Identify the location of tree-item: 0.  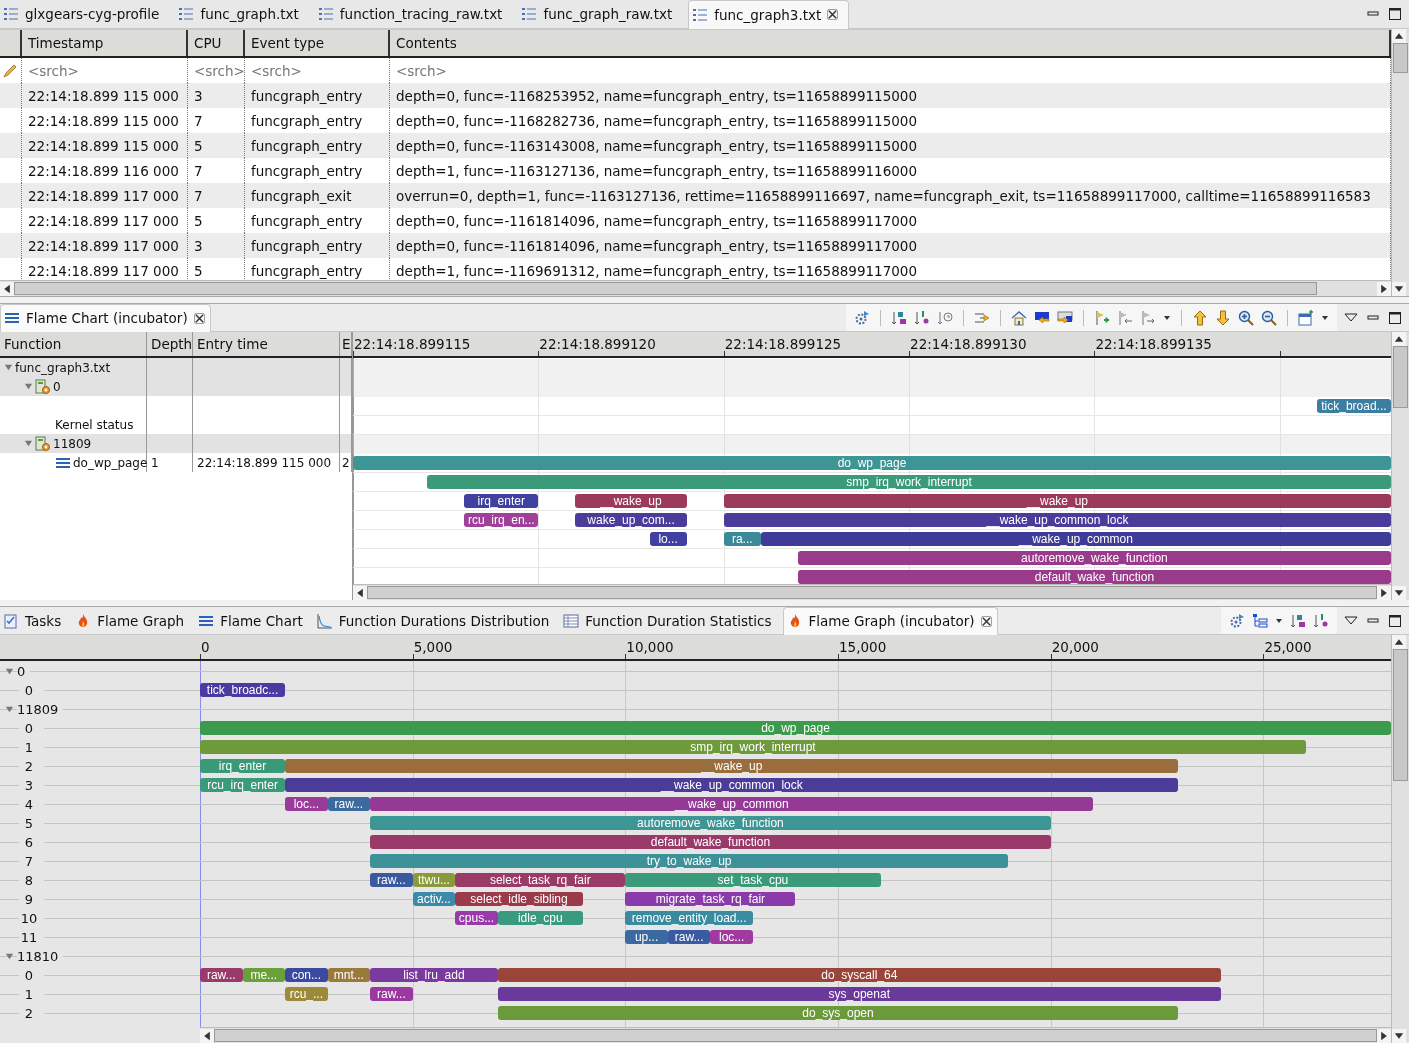
(57, 386).